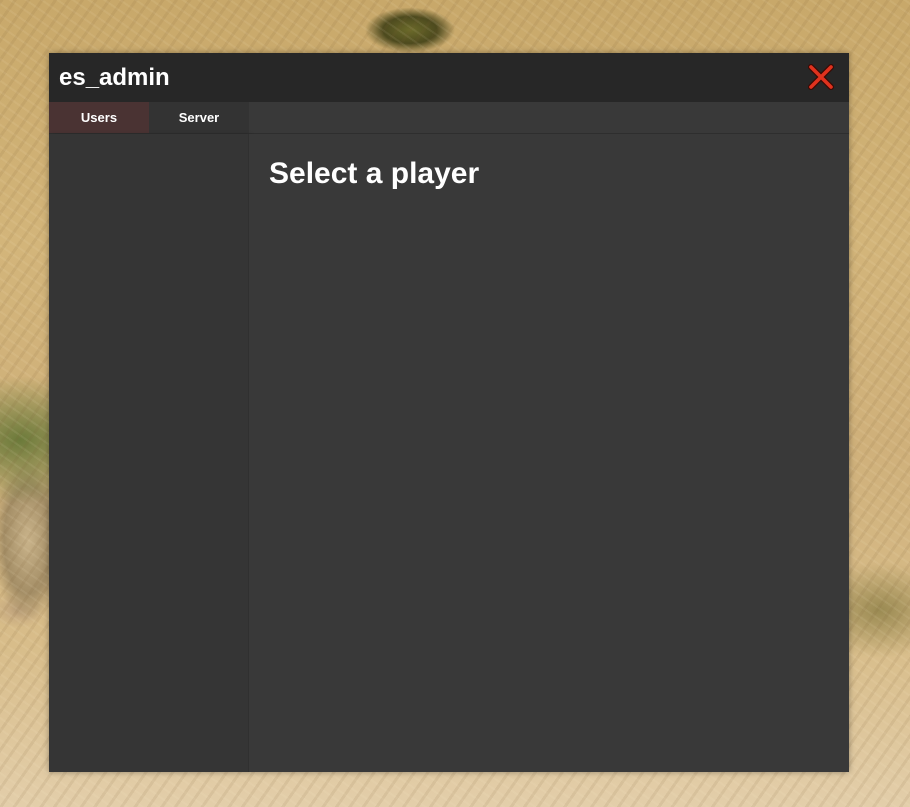 This screenshot has width=910, height=807. I want to click on close-x-icon, so click(821, 77).